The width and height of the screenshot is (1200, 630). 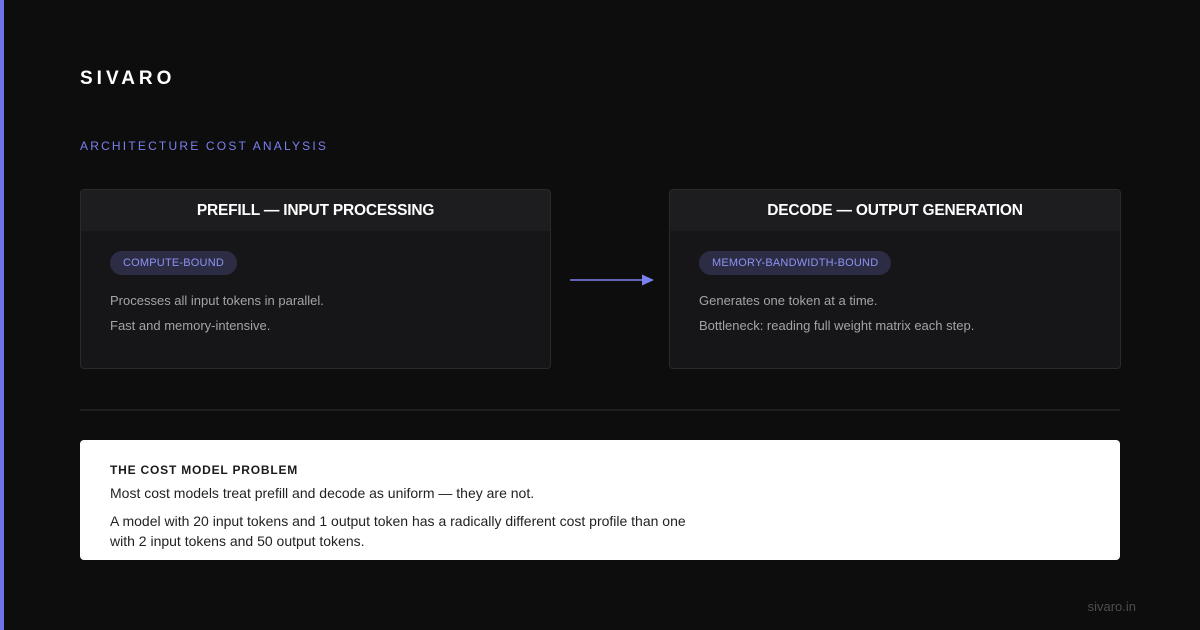 I want to click on brand-logo: SIVARO, so click(x=128, y=78).